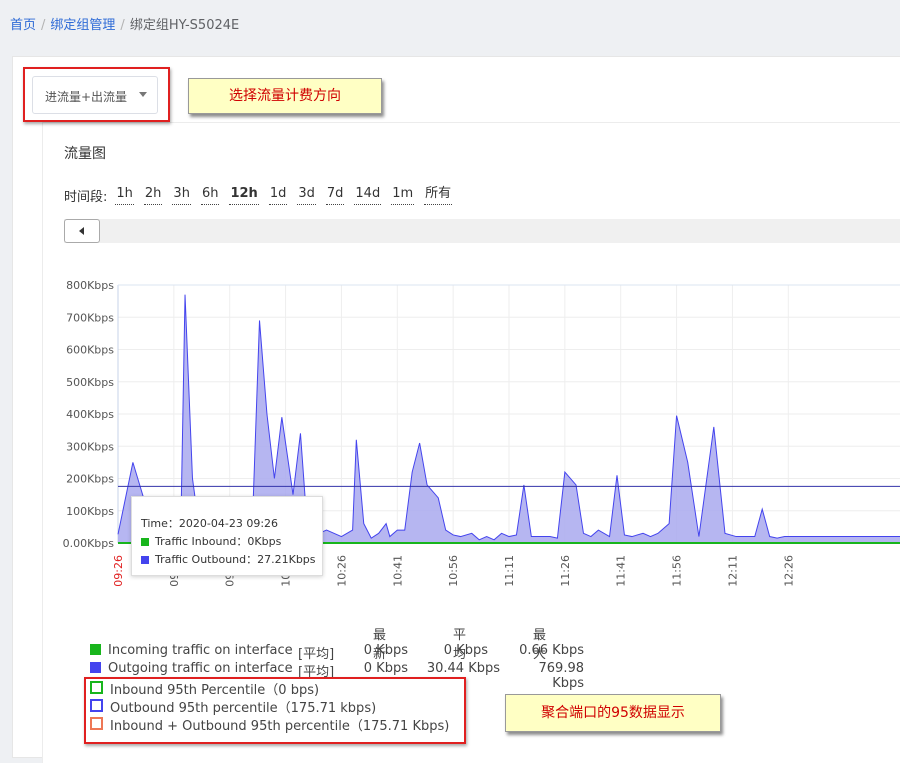 The image size is (900, 763). Describe the element at coordinates (90, 317) in the screenshot. I see `y-tick-label: 700Kbps` at that location.